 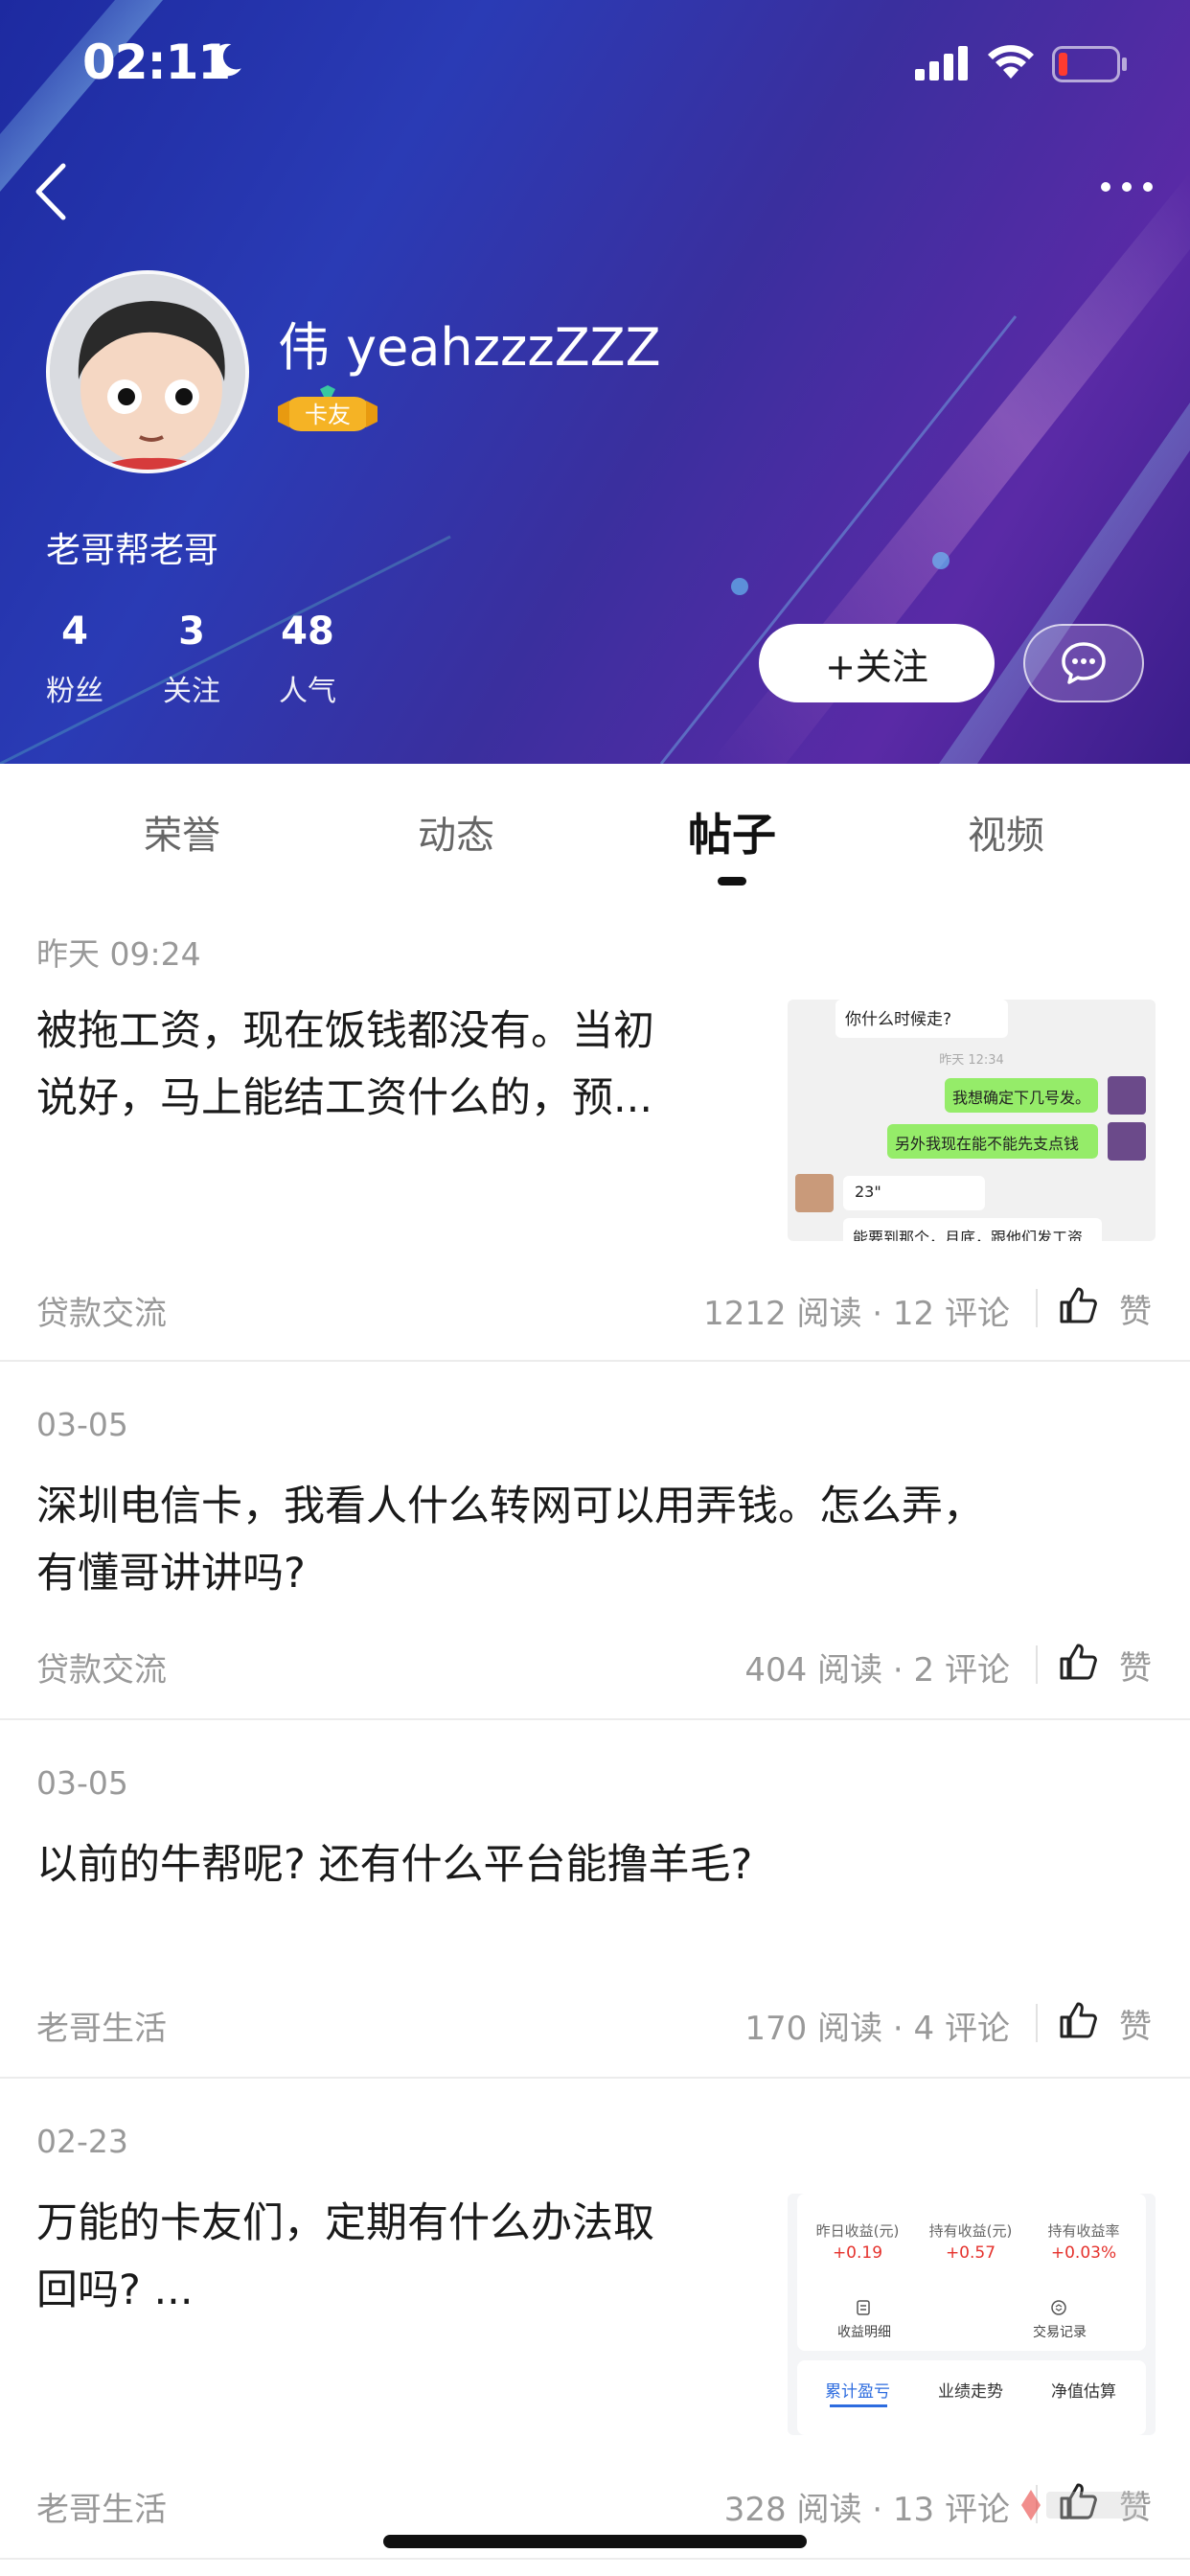 I want to click on finance-action-label: 交易记录, so click(x=1060, y=2332).